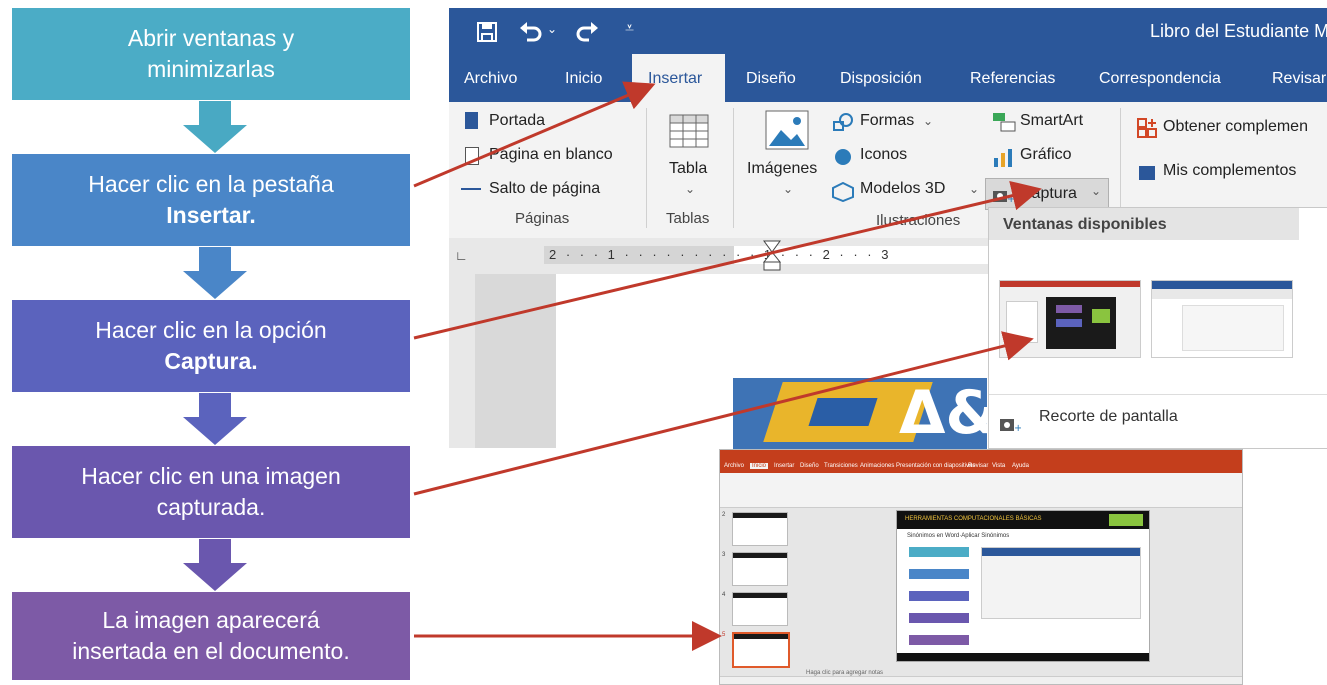 The height and width of the screenshot is (685, 1327). Describe the element at coordinates (534, 134) in the screenshot. I see `arrow-insertar` at that location.